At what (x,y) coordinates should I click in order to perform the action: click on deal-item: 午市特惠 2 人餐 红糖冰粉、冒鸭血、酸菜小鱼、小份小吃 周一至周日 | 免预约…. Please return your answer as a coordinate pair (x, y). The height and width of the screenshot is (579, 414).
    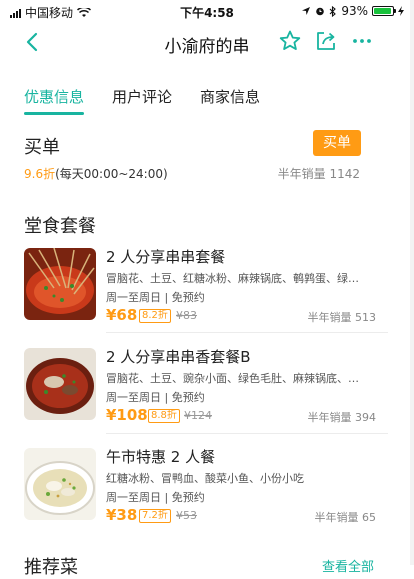
    Looking at the image, I should click on (206, 493).